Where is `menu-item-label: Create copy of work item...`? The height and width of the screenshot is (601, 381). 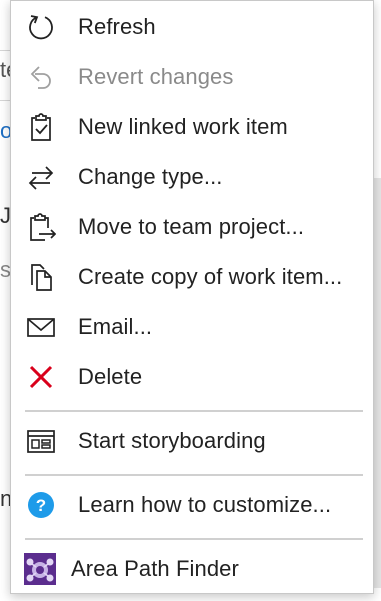
menu-item-label: Create copy of work item... is located at coordinates (210, 276).